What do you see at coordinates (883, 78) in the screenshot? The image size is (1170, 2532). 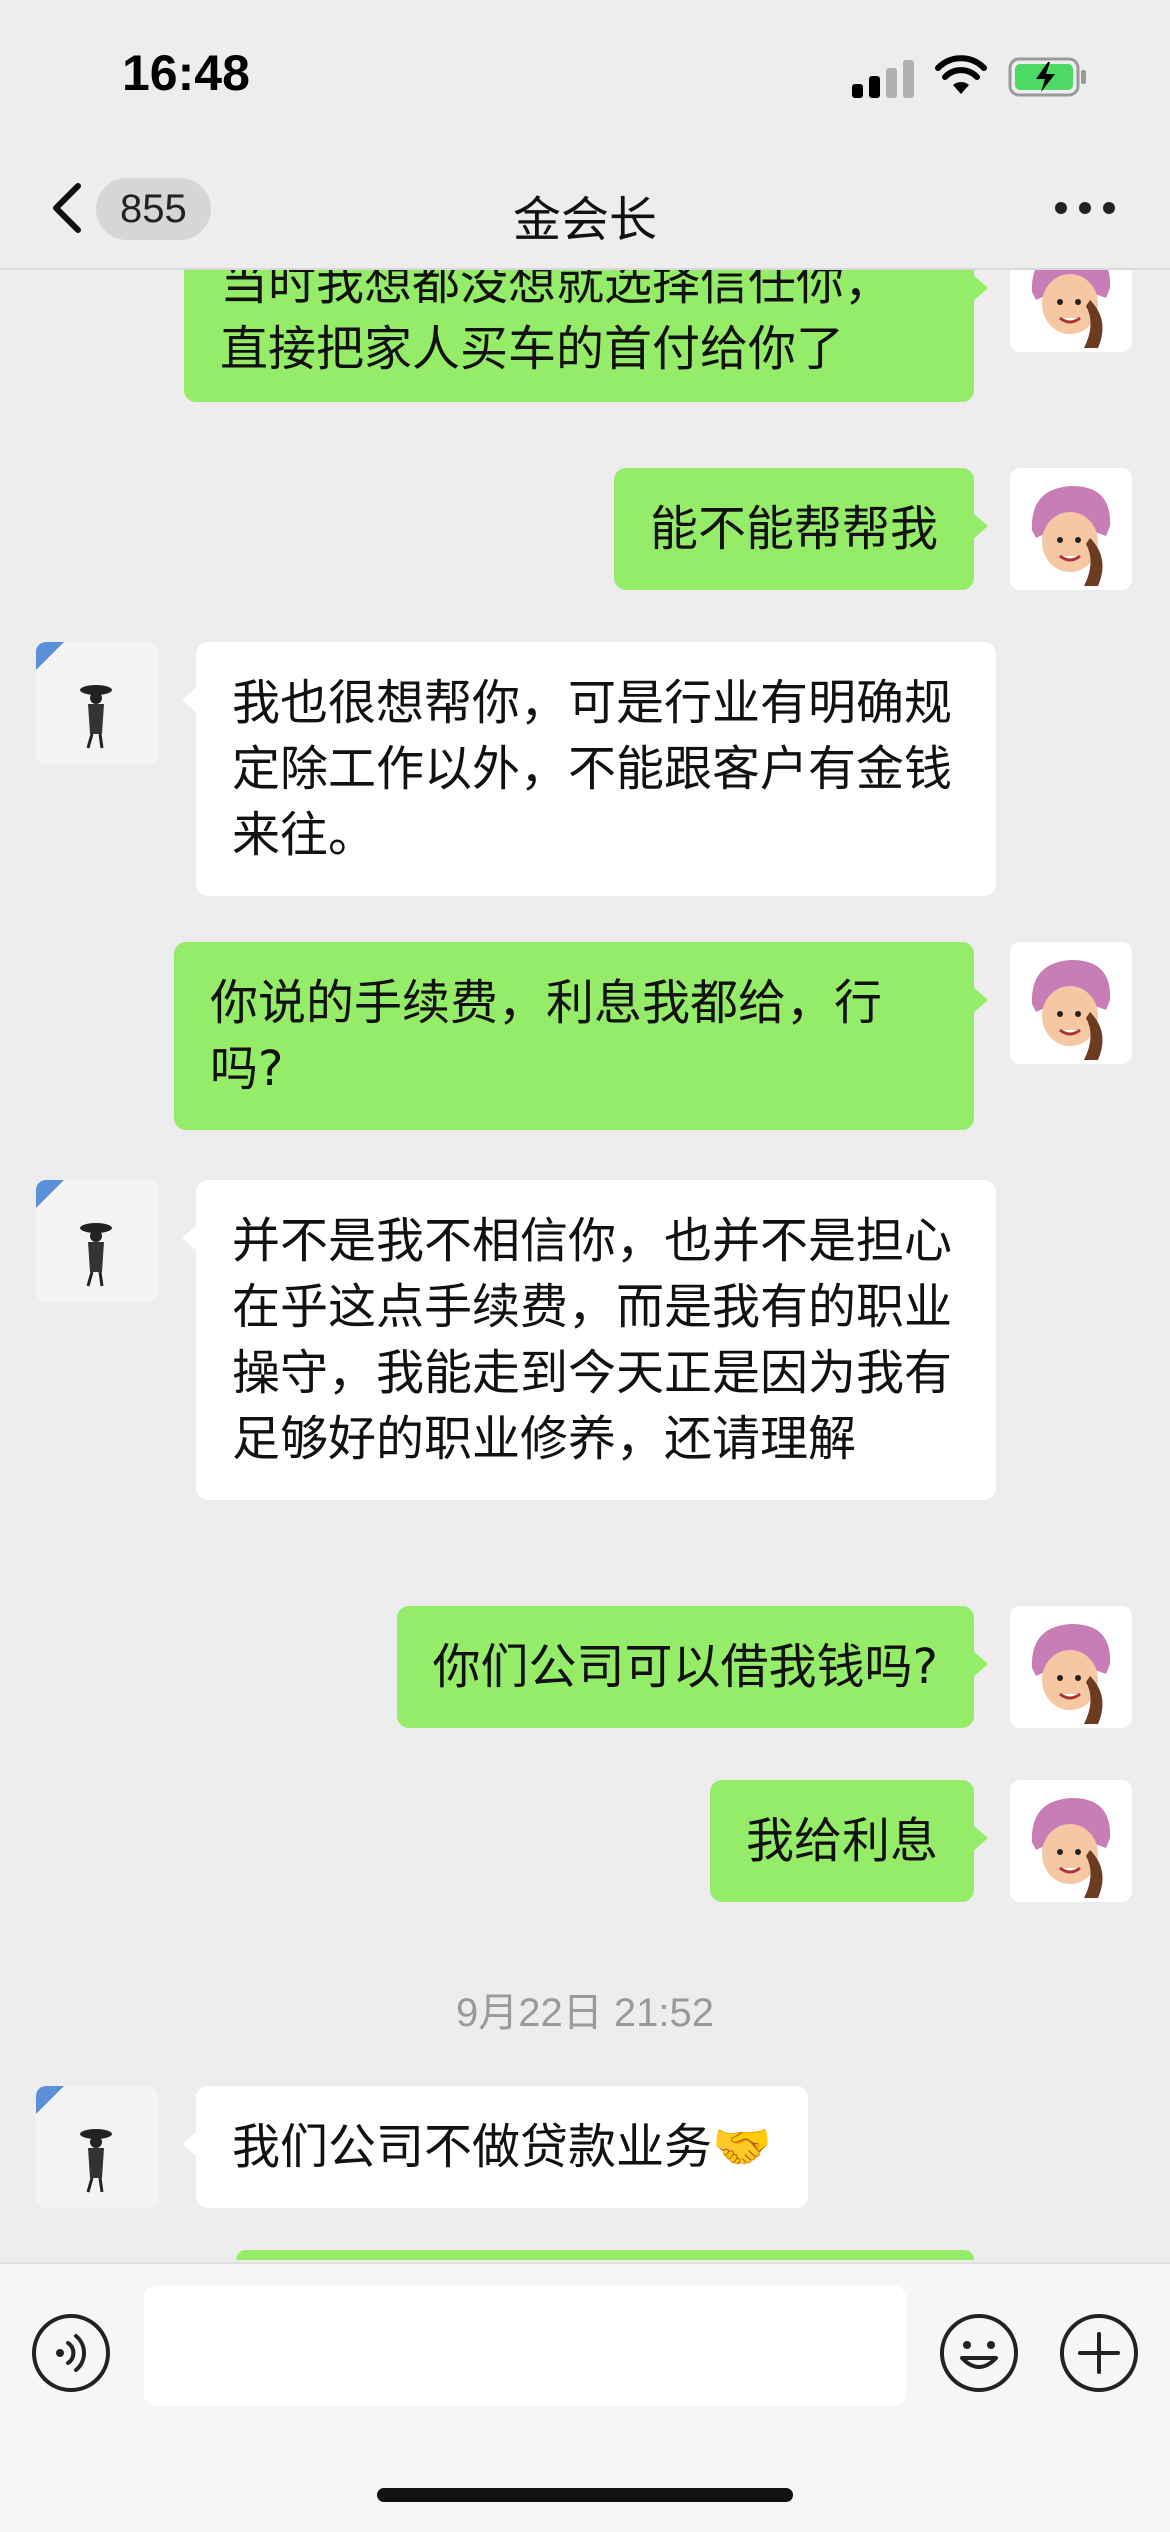 I see `cellular-signal-icon` at bounding box center [883, 78].